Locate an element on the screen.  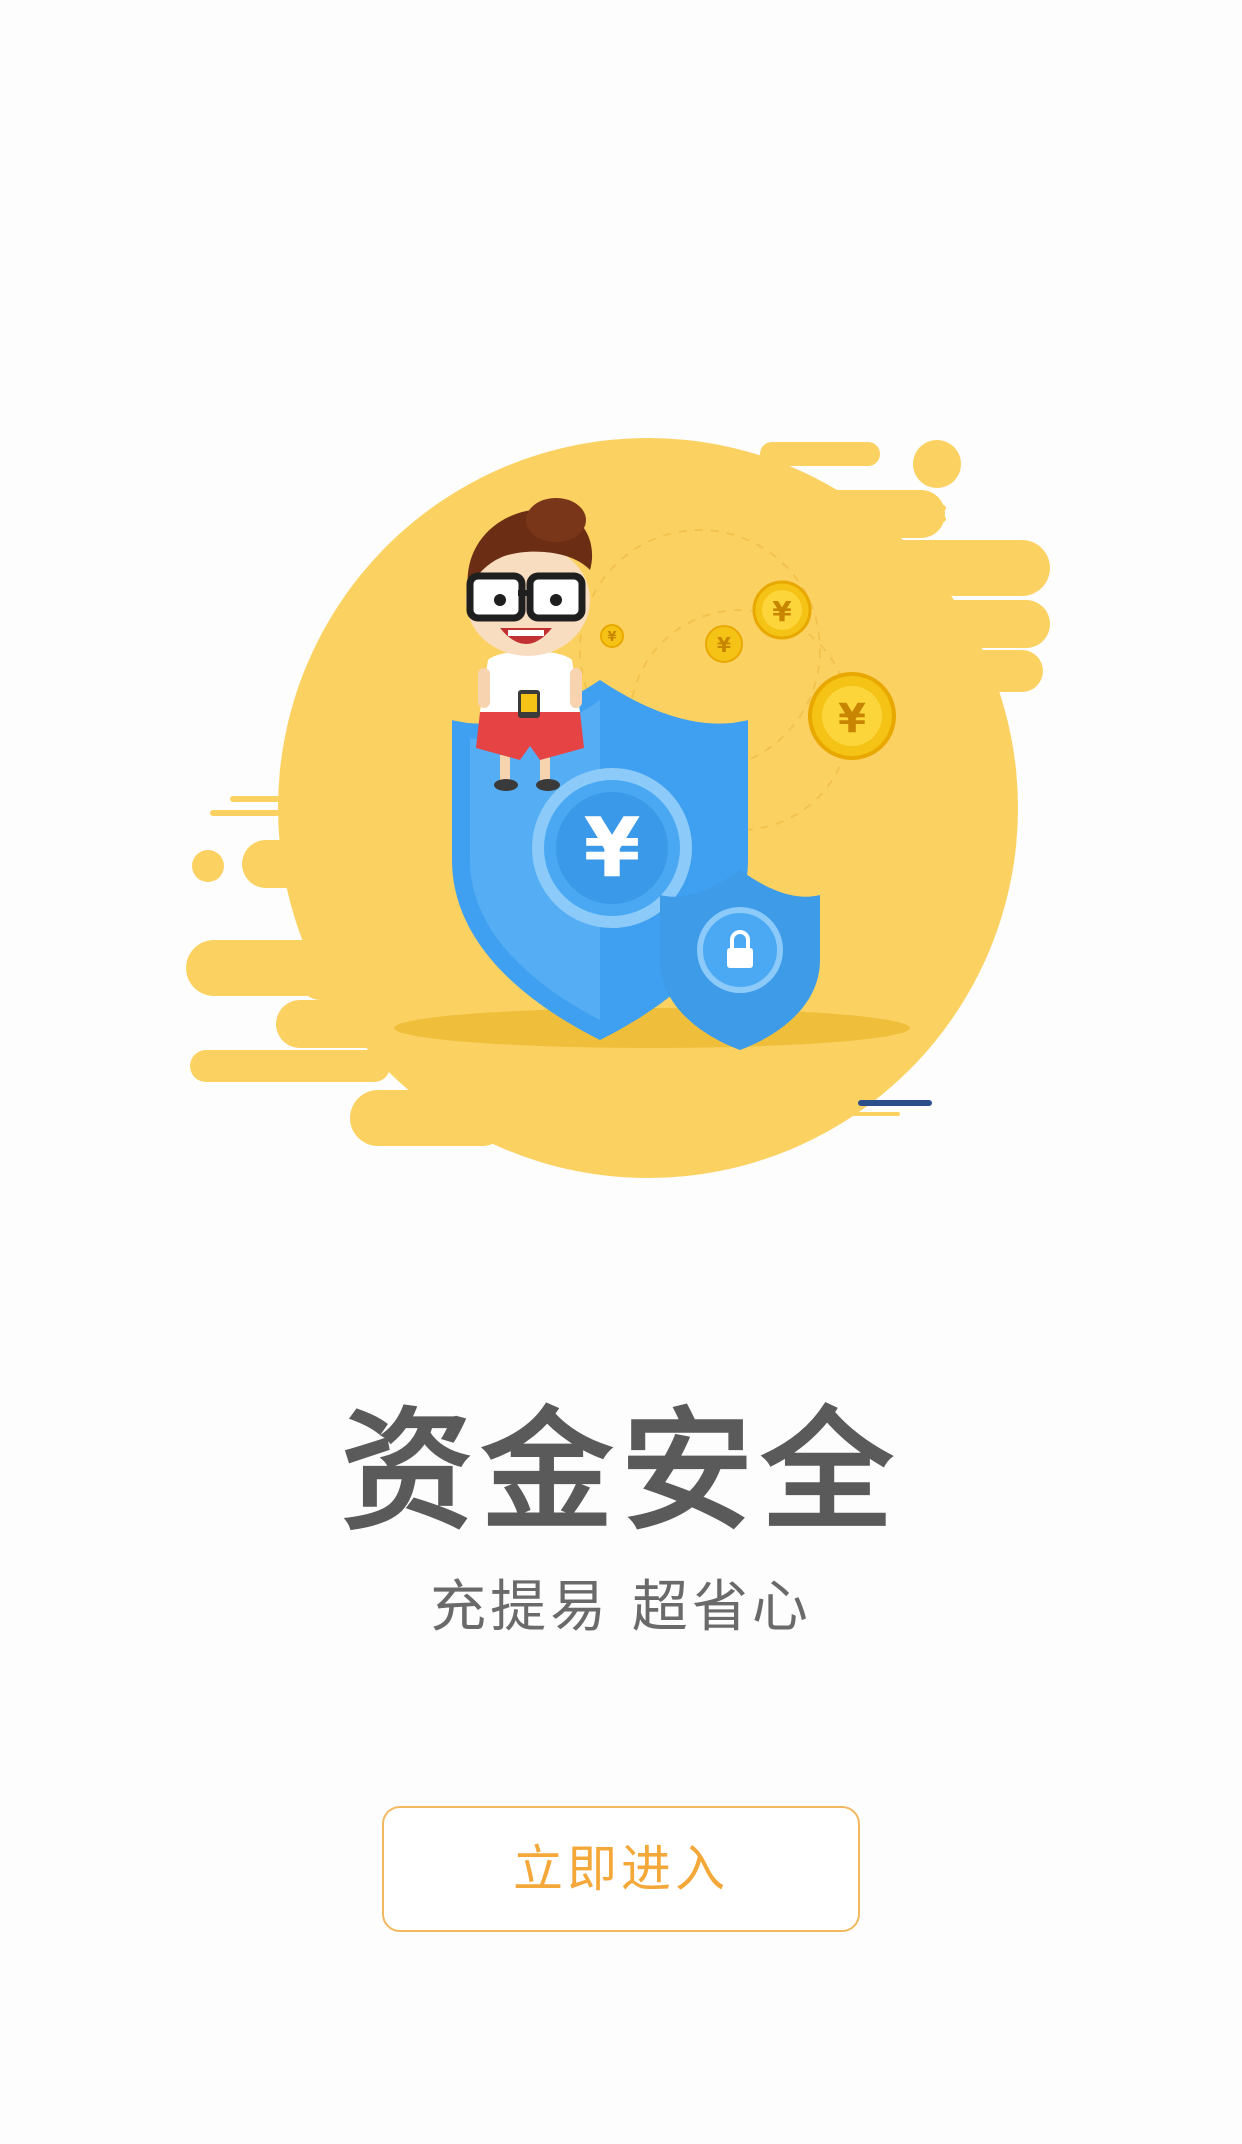
ground-shadow is located at coordinates (652, 1028).